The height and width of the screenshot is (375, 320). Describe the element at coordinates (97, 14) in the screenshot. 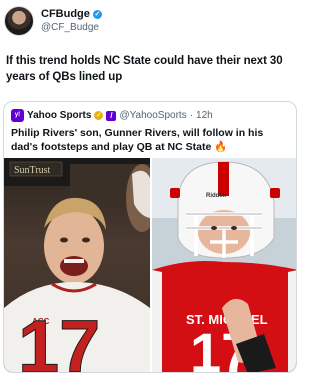

I see `verified-badge-icon: ✓` at that location.